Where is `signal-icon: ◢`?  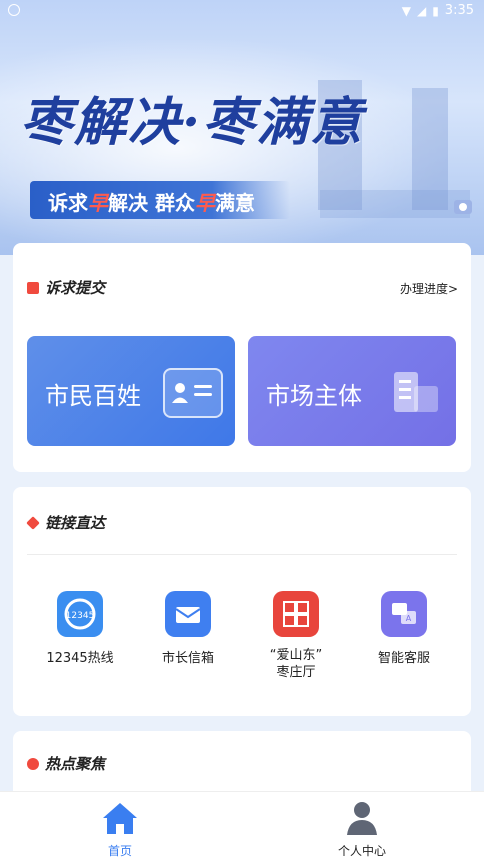 signal-icon: ◢ is located at coordinates (421, 10).